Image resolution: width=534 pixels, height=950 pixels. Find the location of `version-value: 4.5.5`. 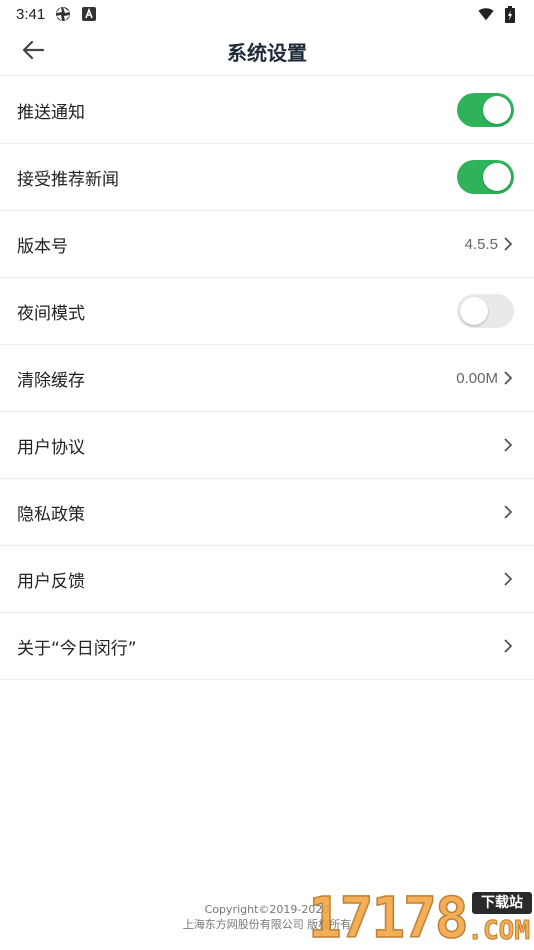

version-value: 4.5.5 is located at coordinates (481, 244).